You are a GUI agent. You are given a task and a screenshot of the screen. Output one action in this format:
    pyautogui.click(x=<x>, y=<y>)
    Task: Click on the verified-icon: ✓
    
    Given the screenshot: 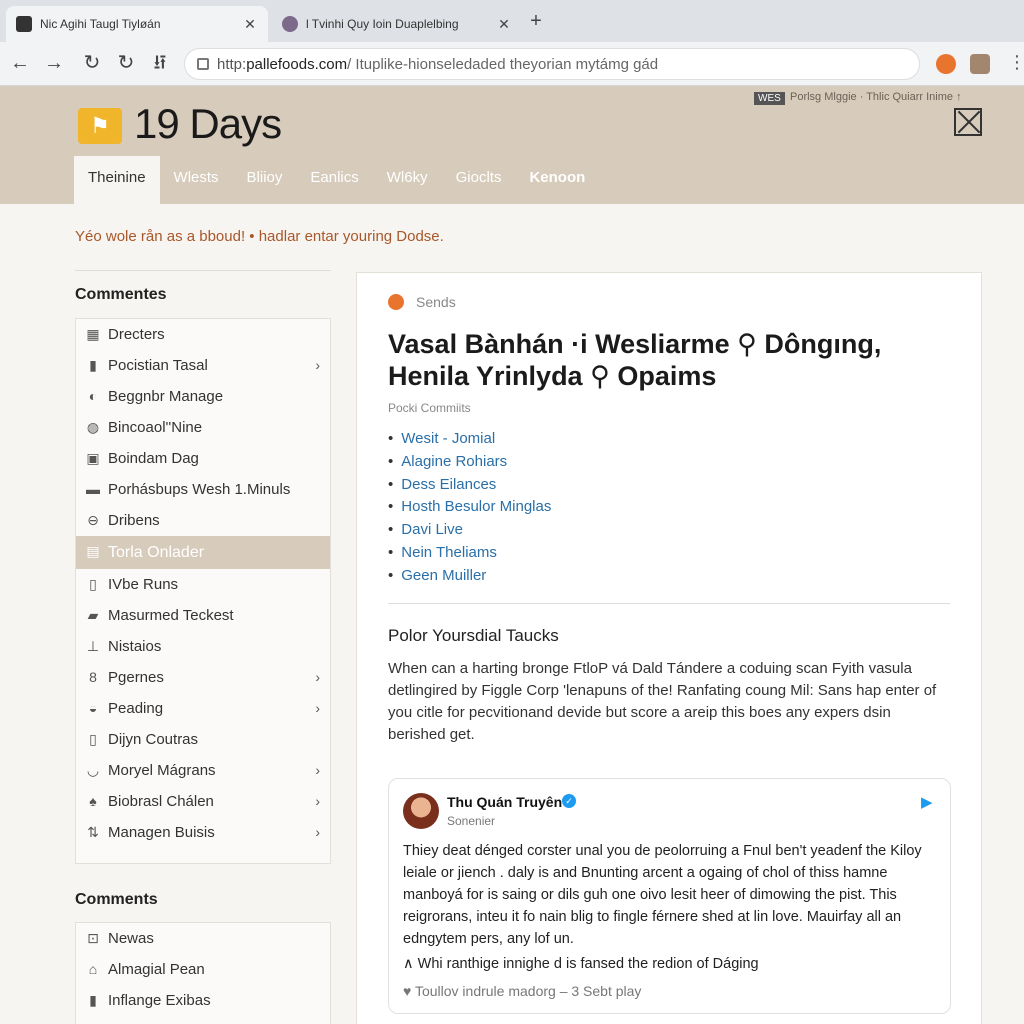 What is the action you would take?
    pyautogui.click(x=569, y=801)
    